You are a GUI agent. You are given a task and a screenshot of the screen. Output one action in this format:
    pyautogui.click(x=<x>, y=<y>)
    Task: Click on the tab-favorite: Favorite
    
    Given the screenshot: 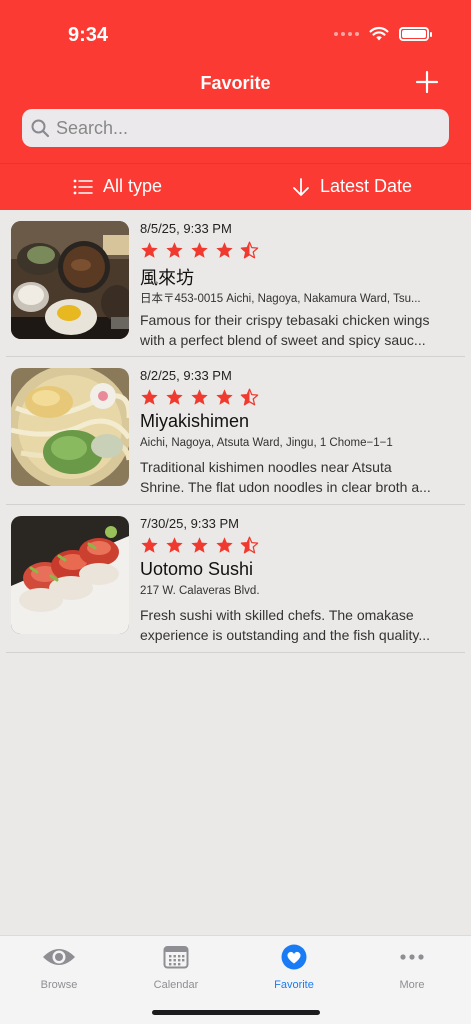 What is the action you would take?
    pyautogui.click(x=294, y=967)
    